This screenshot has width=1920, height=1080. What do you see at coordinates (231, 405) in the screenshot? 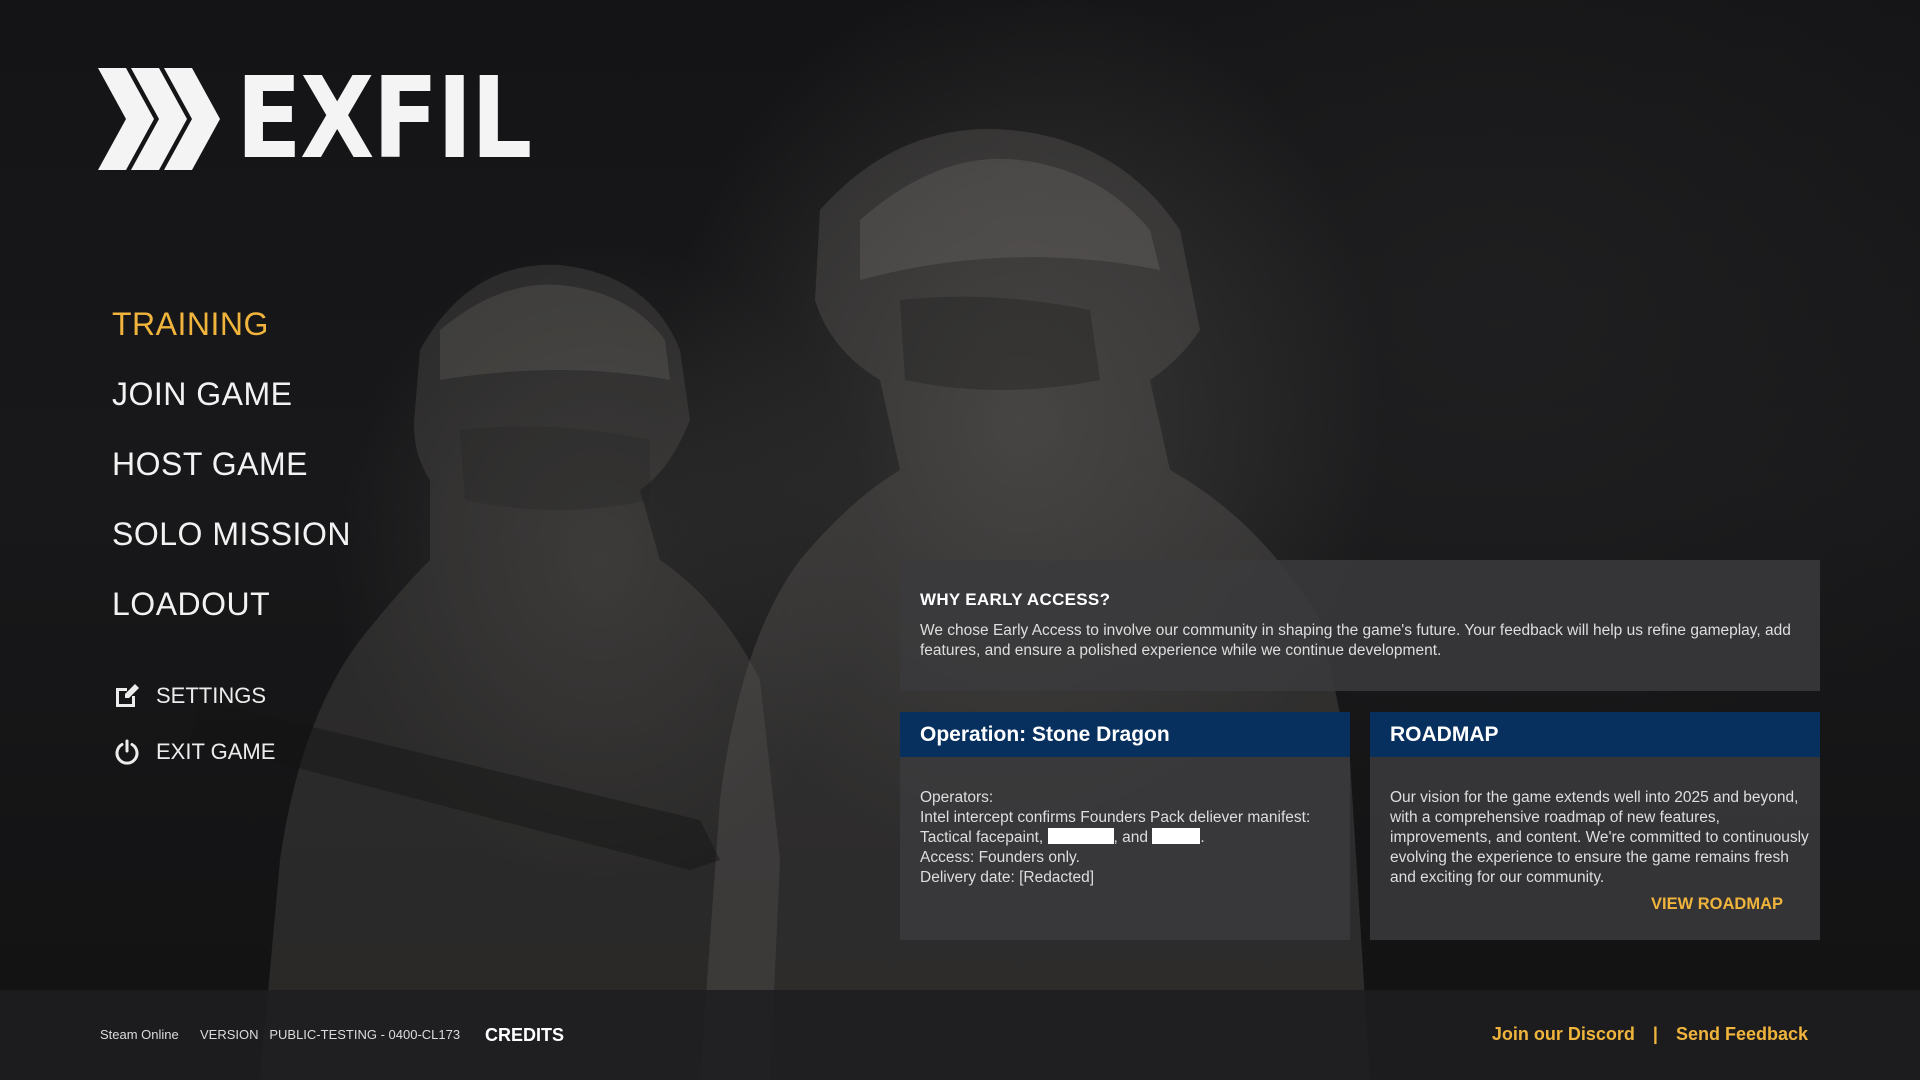
I see `menu-item-join-game: JOIN GAME` at bounding box center [231, 405].